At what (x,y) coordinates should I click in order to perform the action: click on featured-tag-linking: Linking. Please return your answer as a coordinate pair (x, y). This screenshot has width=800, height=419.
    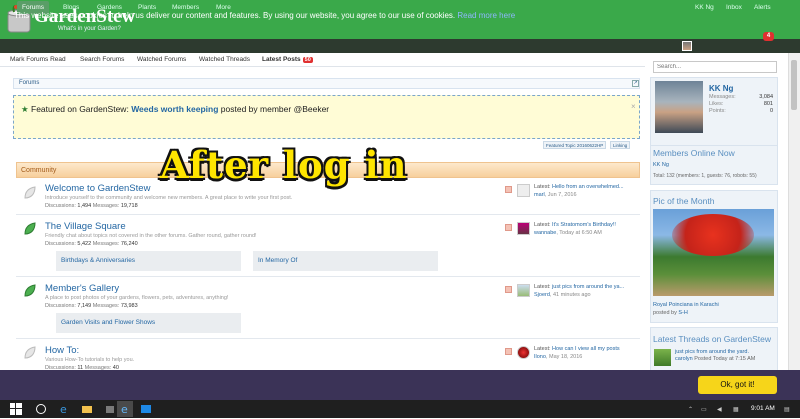
    Looking at the image, I should click on (620, 145).